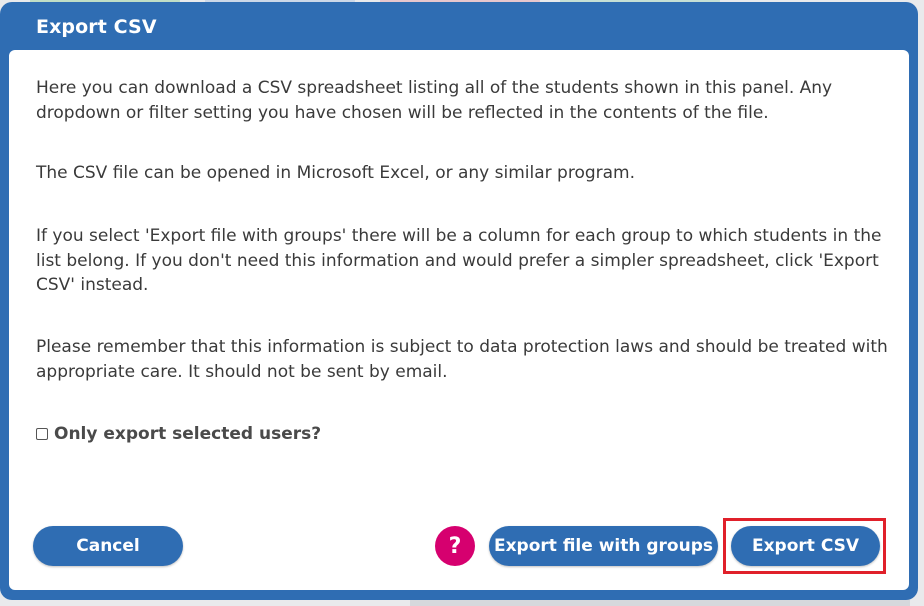  What do you see at coordinates (96, 27) in the screenshot?
I see `dialog-title: Export CSV` at bounding box center [96, 27].